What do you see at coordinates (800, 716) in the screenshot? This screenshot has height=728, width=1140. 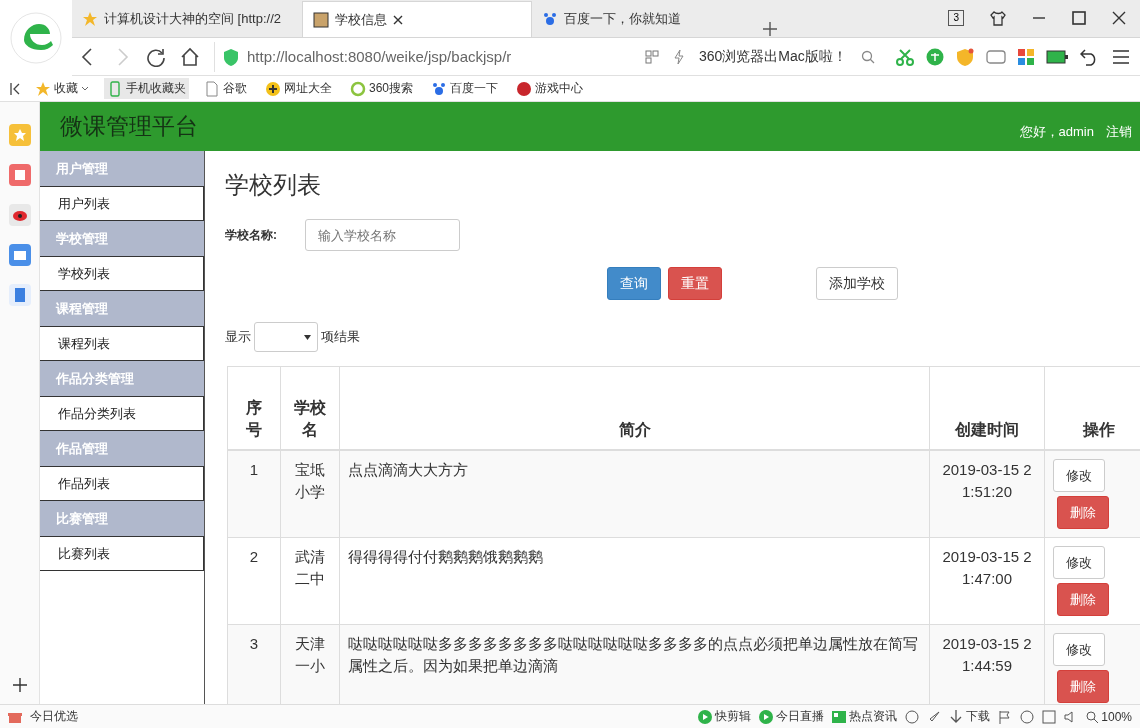 I see `status-label: 今日直播` at bounding box center [800, 716].